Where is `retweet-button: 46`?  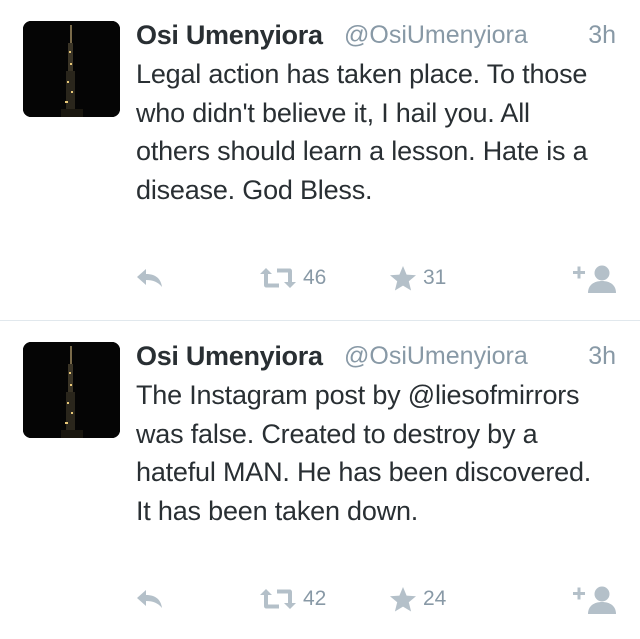 retweet-button: 46 is located at coordinates (292, 278).